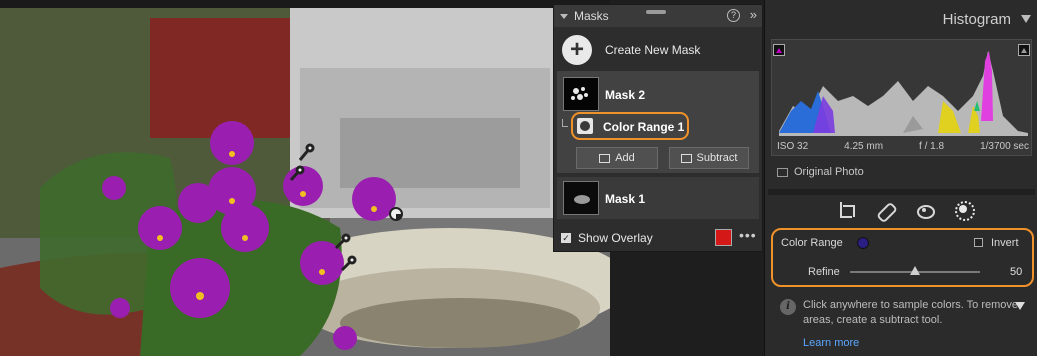  I want to click on color-range-icon, so click(585, 126).